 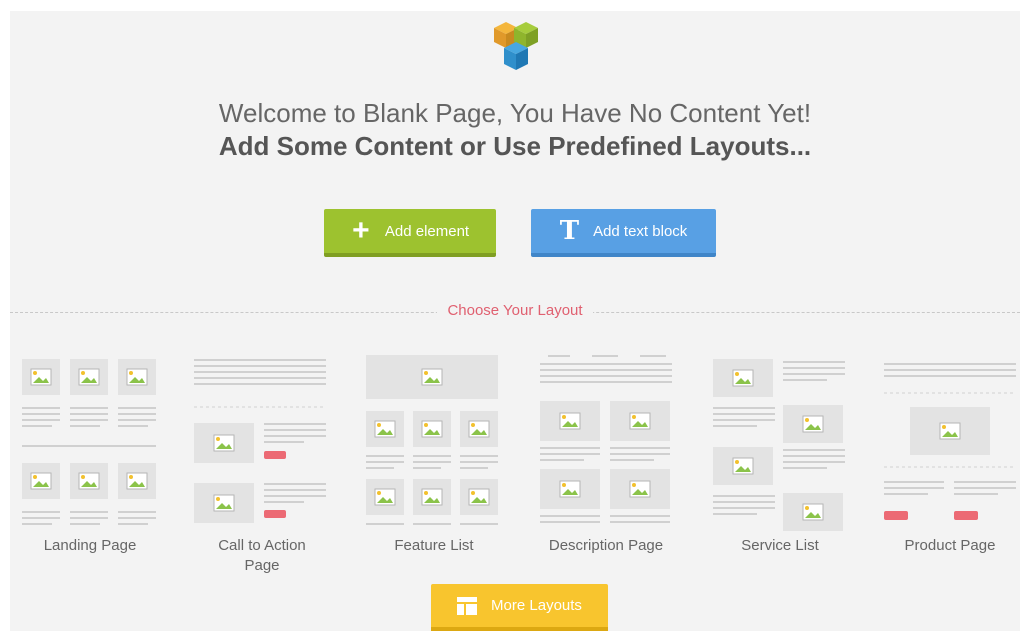 I want to click on layout-thumb-service-list, so click(x=781, y=441).